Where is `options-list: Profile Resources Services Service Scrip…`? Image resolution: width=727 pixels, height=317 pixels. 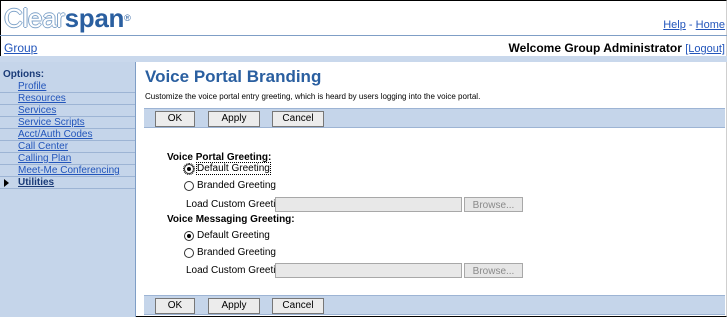
options-list: Profile Resources Services Service Scrip… is located at coordinates (67, 135).